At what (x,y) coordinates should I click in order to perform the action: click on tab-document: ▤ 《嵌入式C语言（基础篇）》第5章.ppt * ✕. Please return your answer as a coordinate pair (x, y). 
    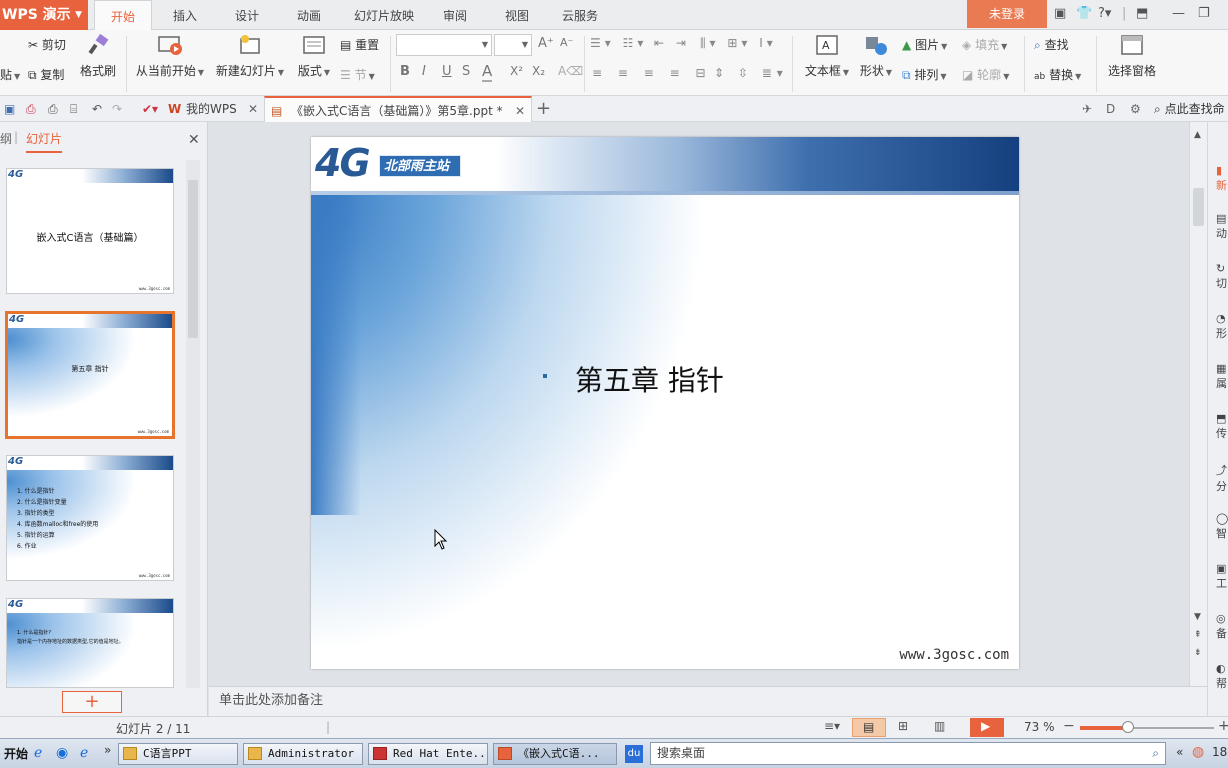
    Looking at the image, I should click on (398, 109).